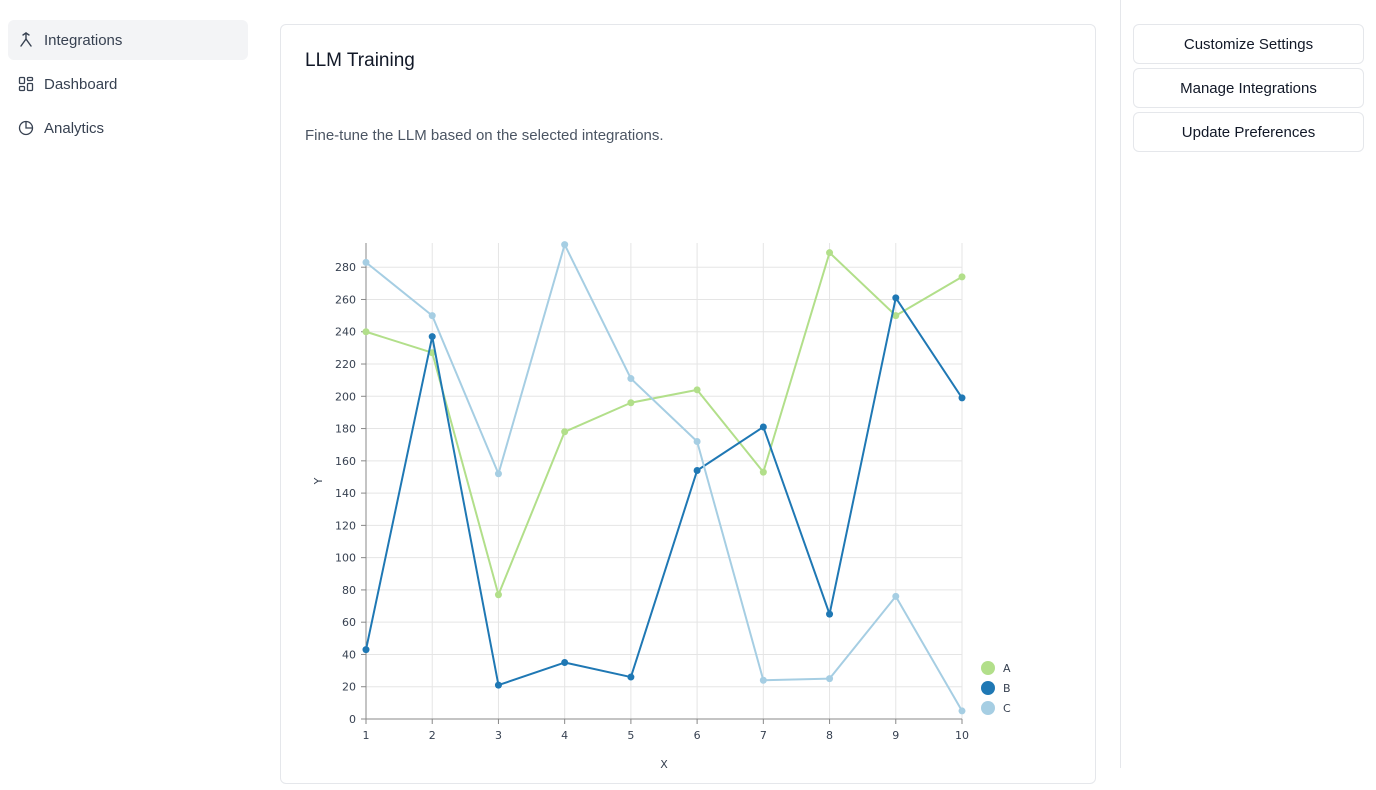 The width and height of the screenshot is (1376, 790). Describe the element at coordinates (345, 396) in the screenshot. I see `y-tick-label: 200` at that location.